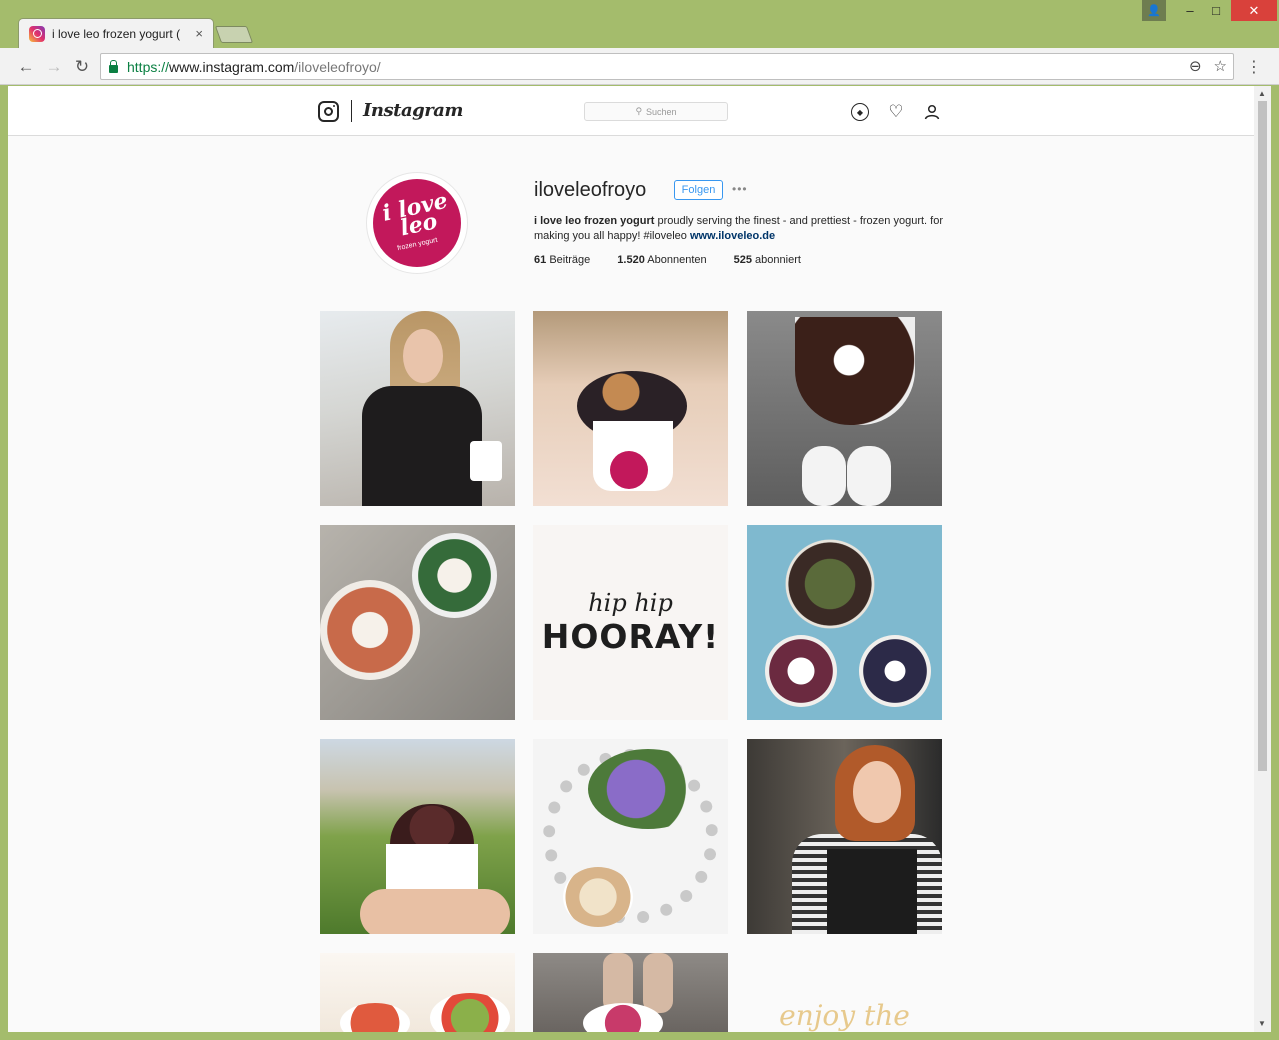 This screenshot has width=1279, height=1040. What do you see at coordinates (1254, 67) in the screenshot?
I see `browser-menu-icon: ⋮` at bounding box center [1254, 67].